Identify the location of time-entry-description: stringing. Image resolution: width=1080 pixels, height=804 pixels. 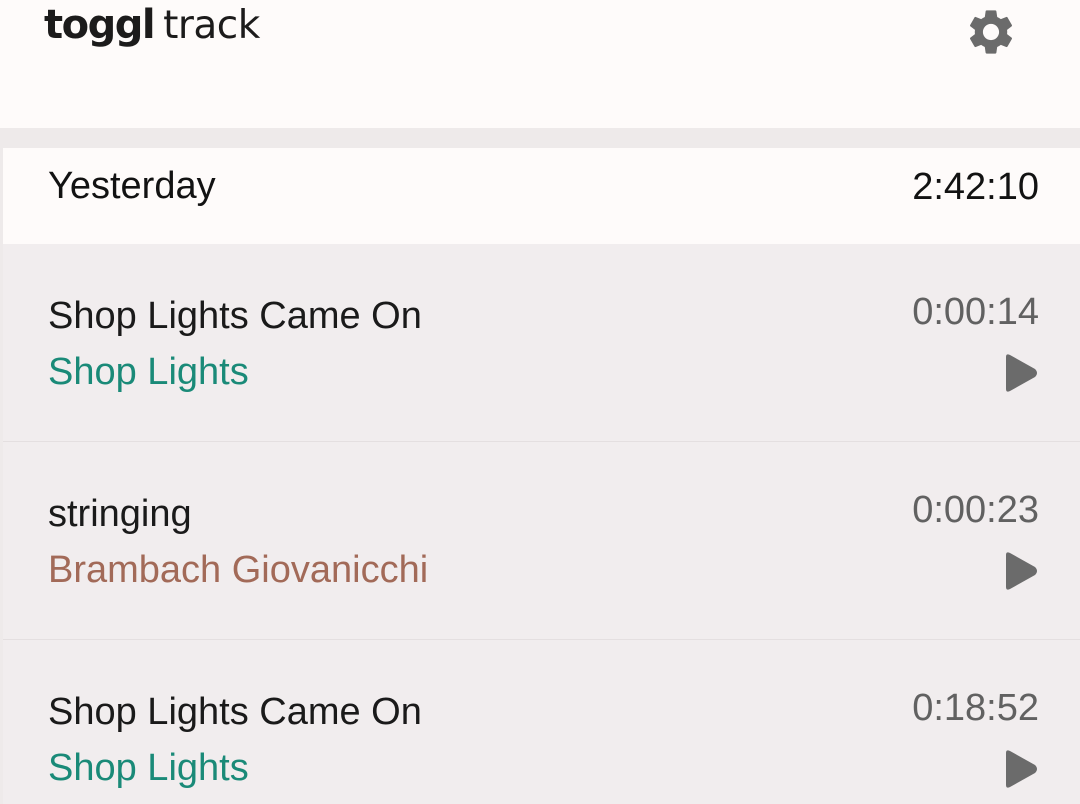
(120, 514).